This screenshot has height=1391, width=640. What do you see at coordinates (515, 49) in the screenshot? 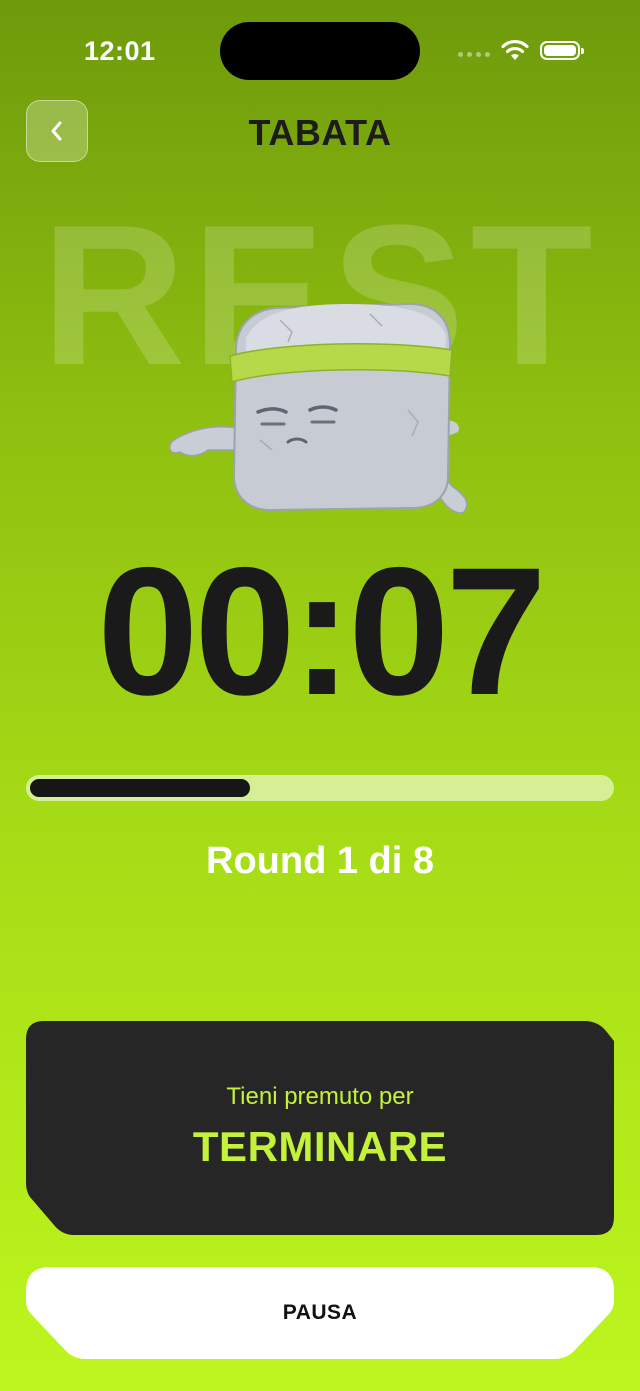
I see `wifi-icon` at bounding box center [515, 49].